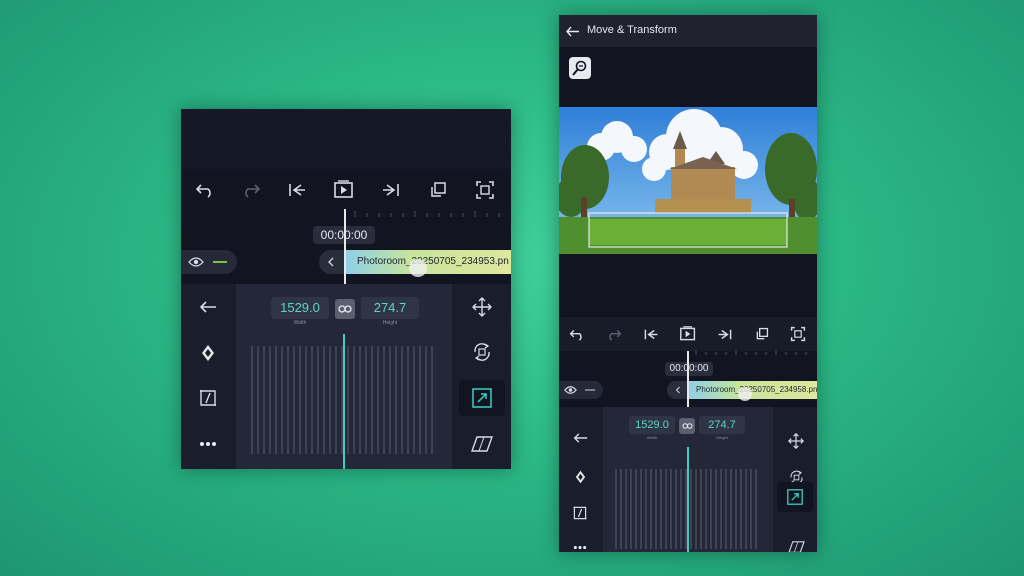 The width and height of the screenshot is (1024, 576). What do you see at coordinates (346, 139) in the screenshot?
I see `preview-area` at bounding box center [346, 139].